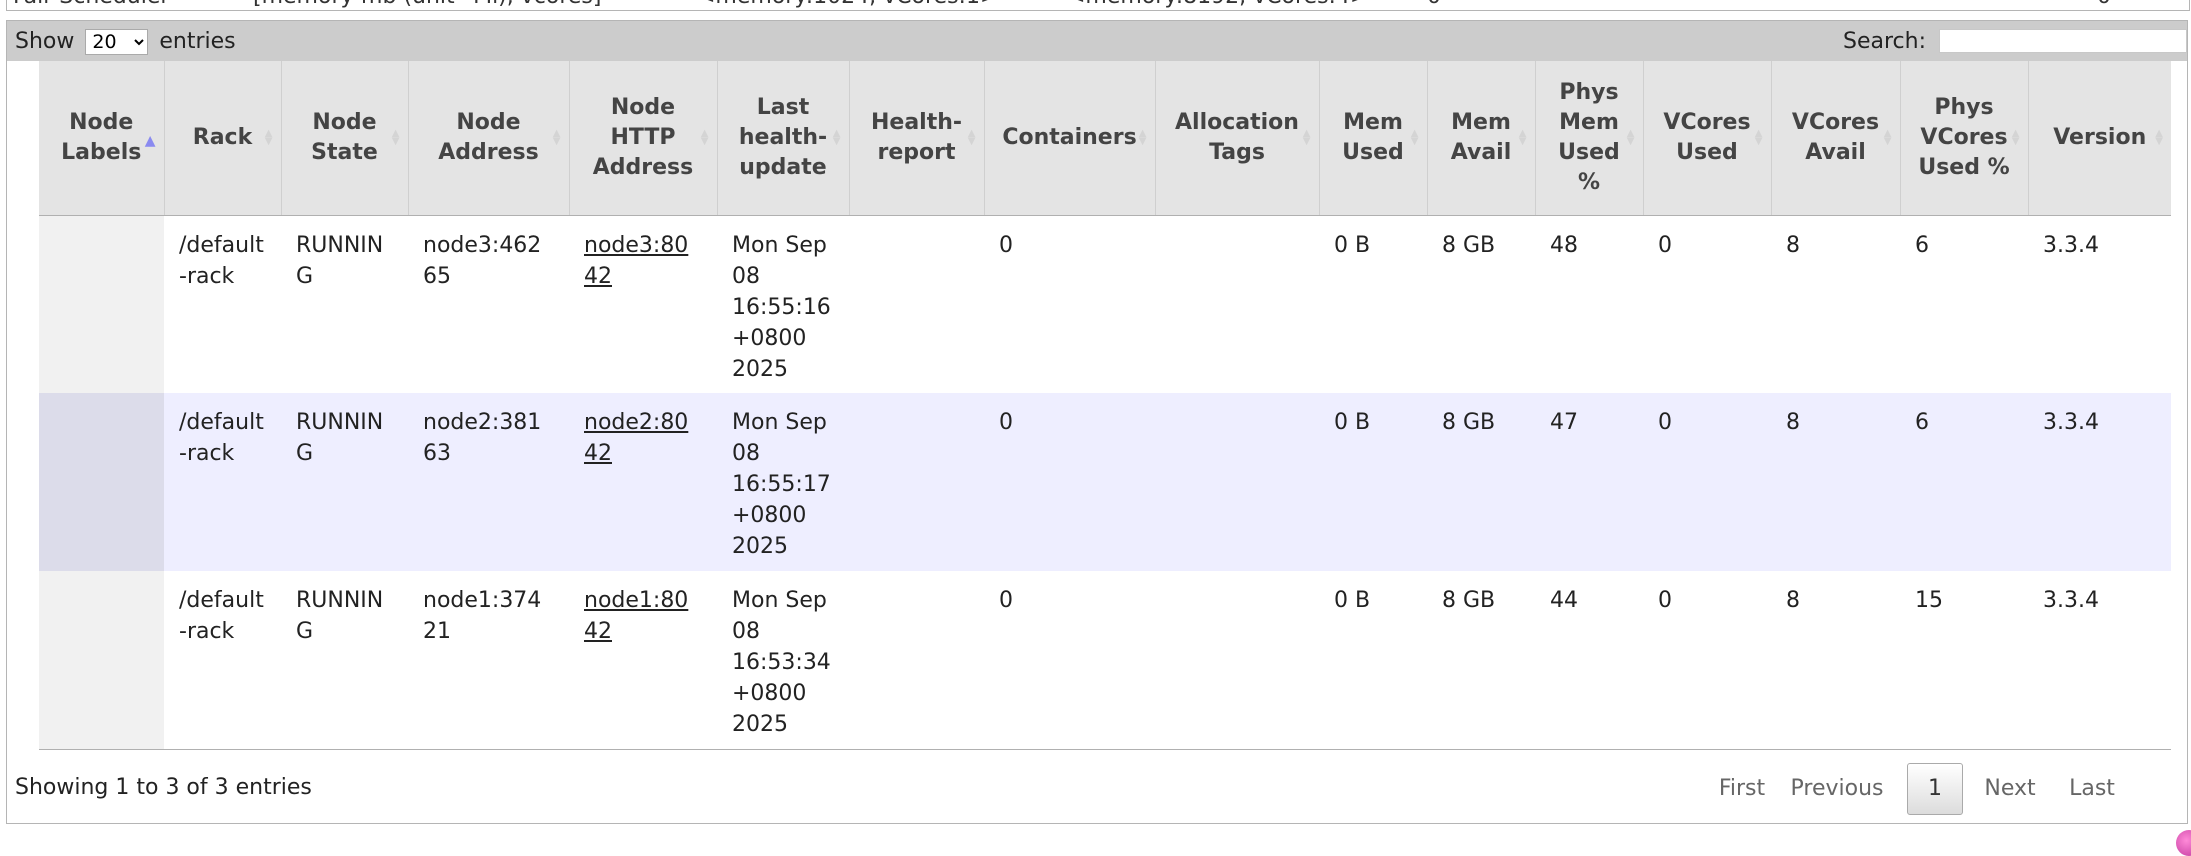  Describe the element at coordinates (101, 138) in the screenshot. I see `column-header: Node Labels ▲` at that location.